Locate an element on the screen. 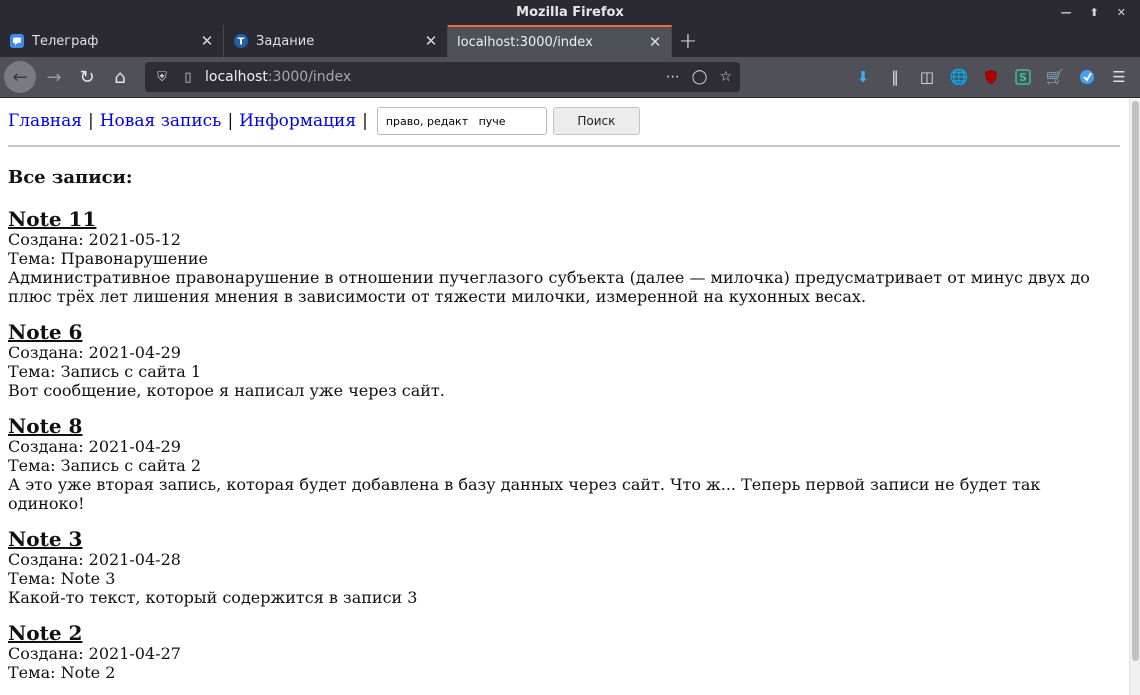 The image size is (1140, 695). divider is located at coordinates (564, 146).